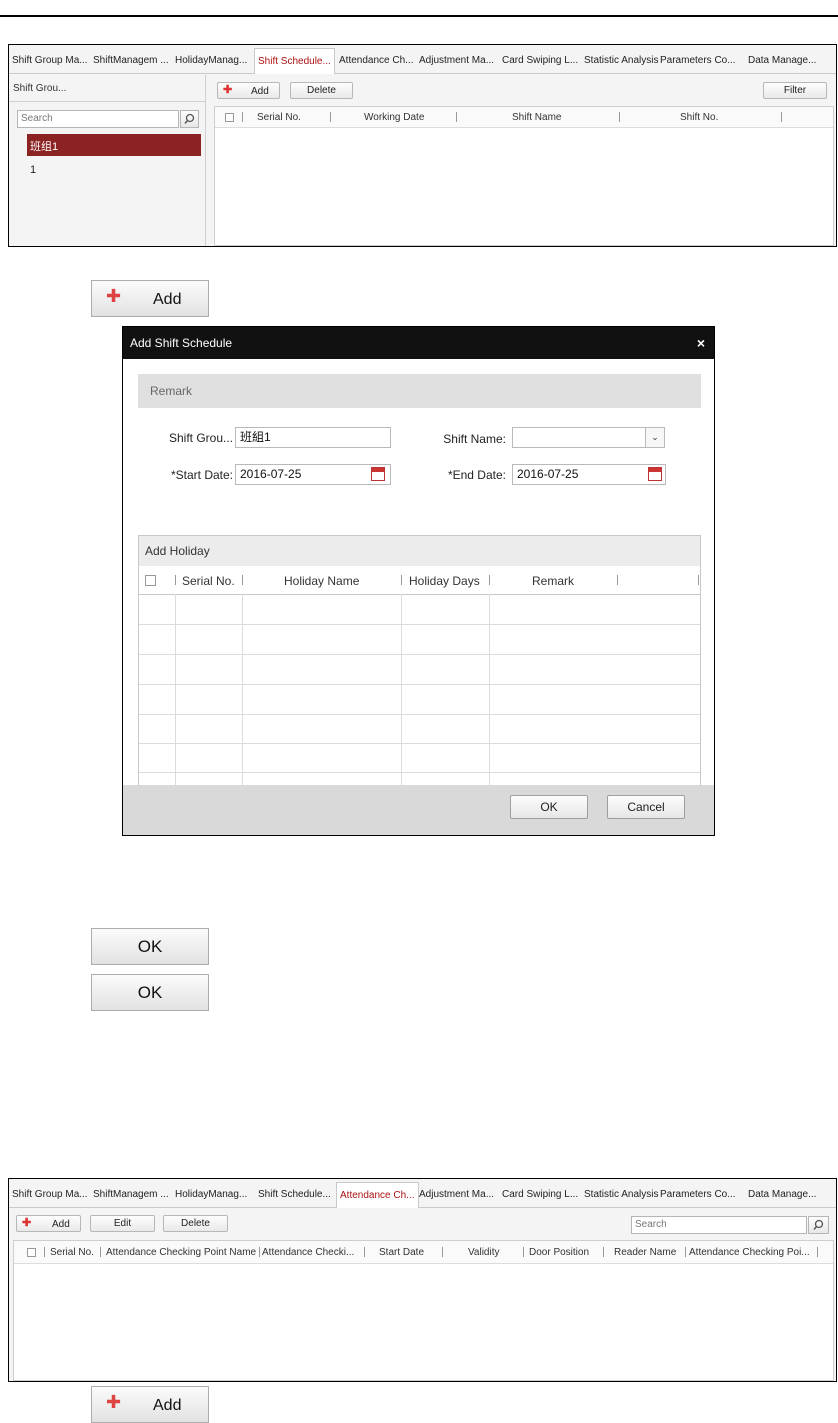  Describe the element at coordinates (313, 474) in the screenshot. I see `start-date-field: 2016-07-25` at that location.